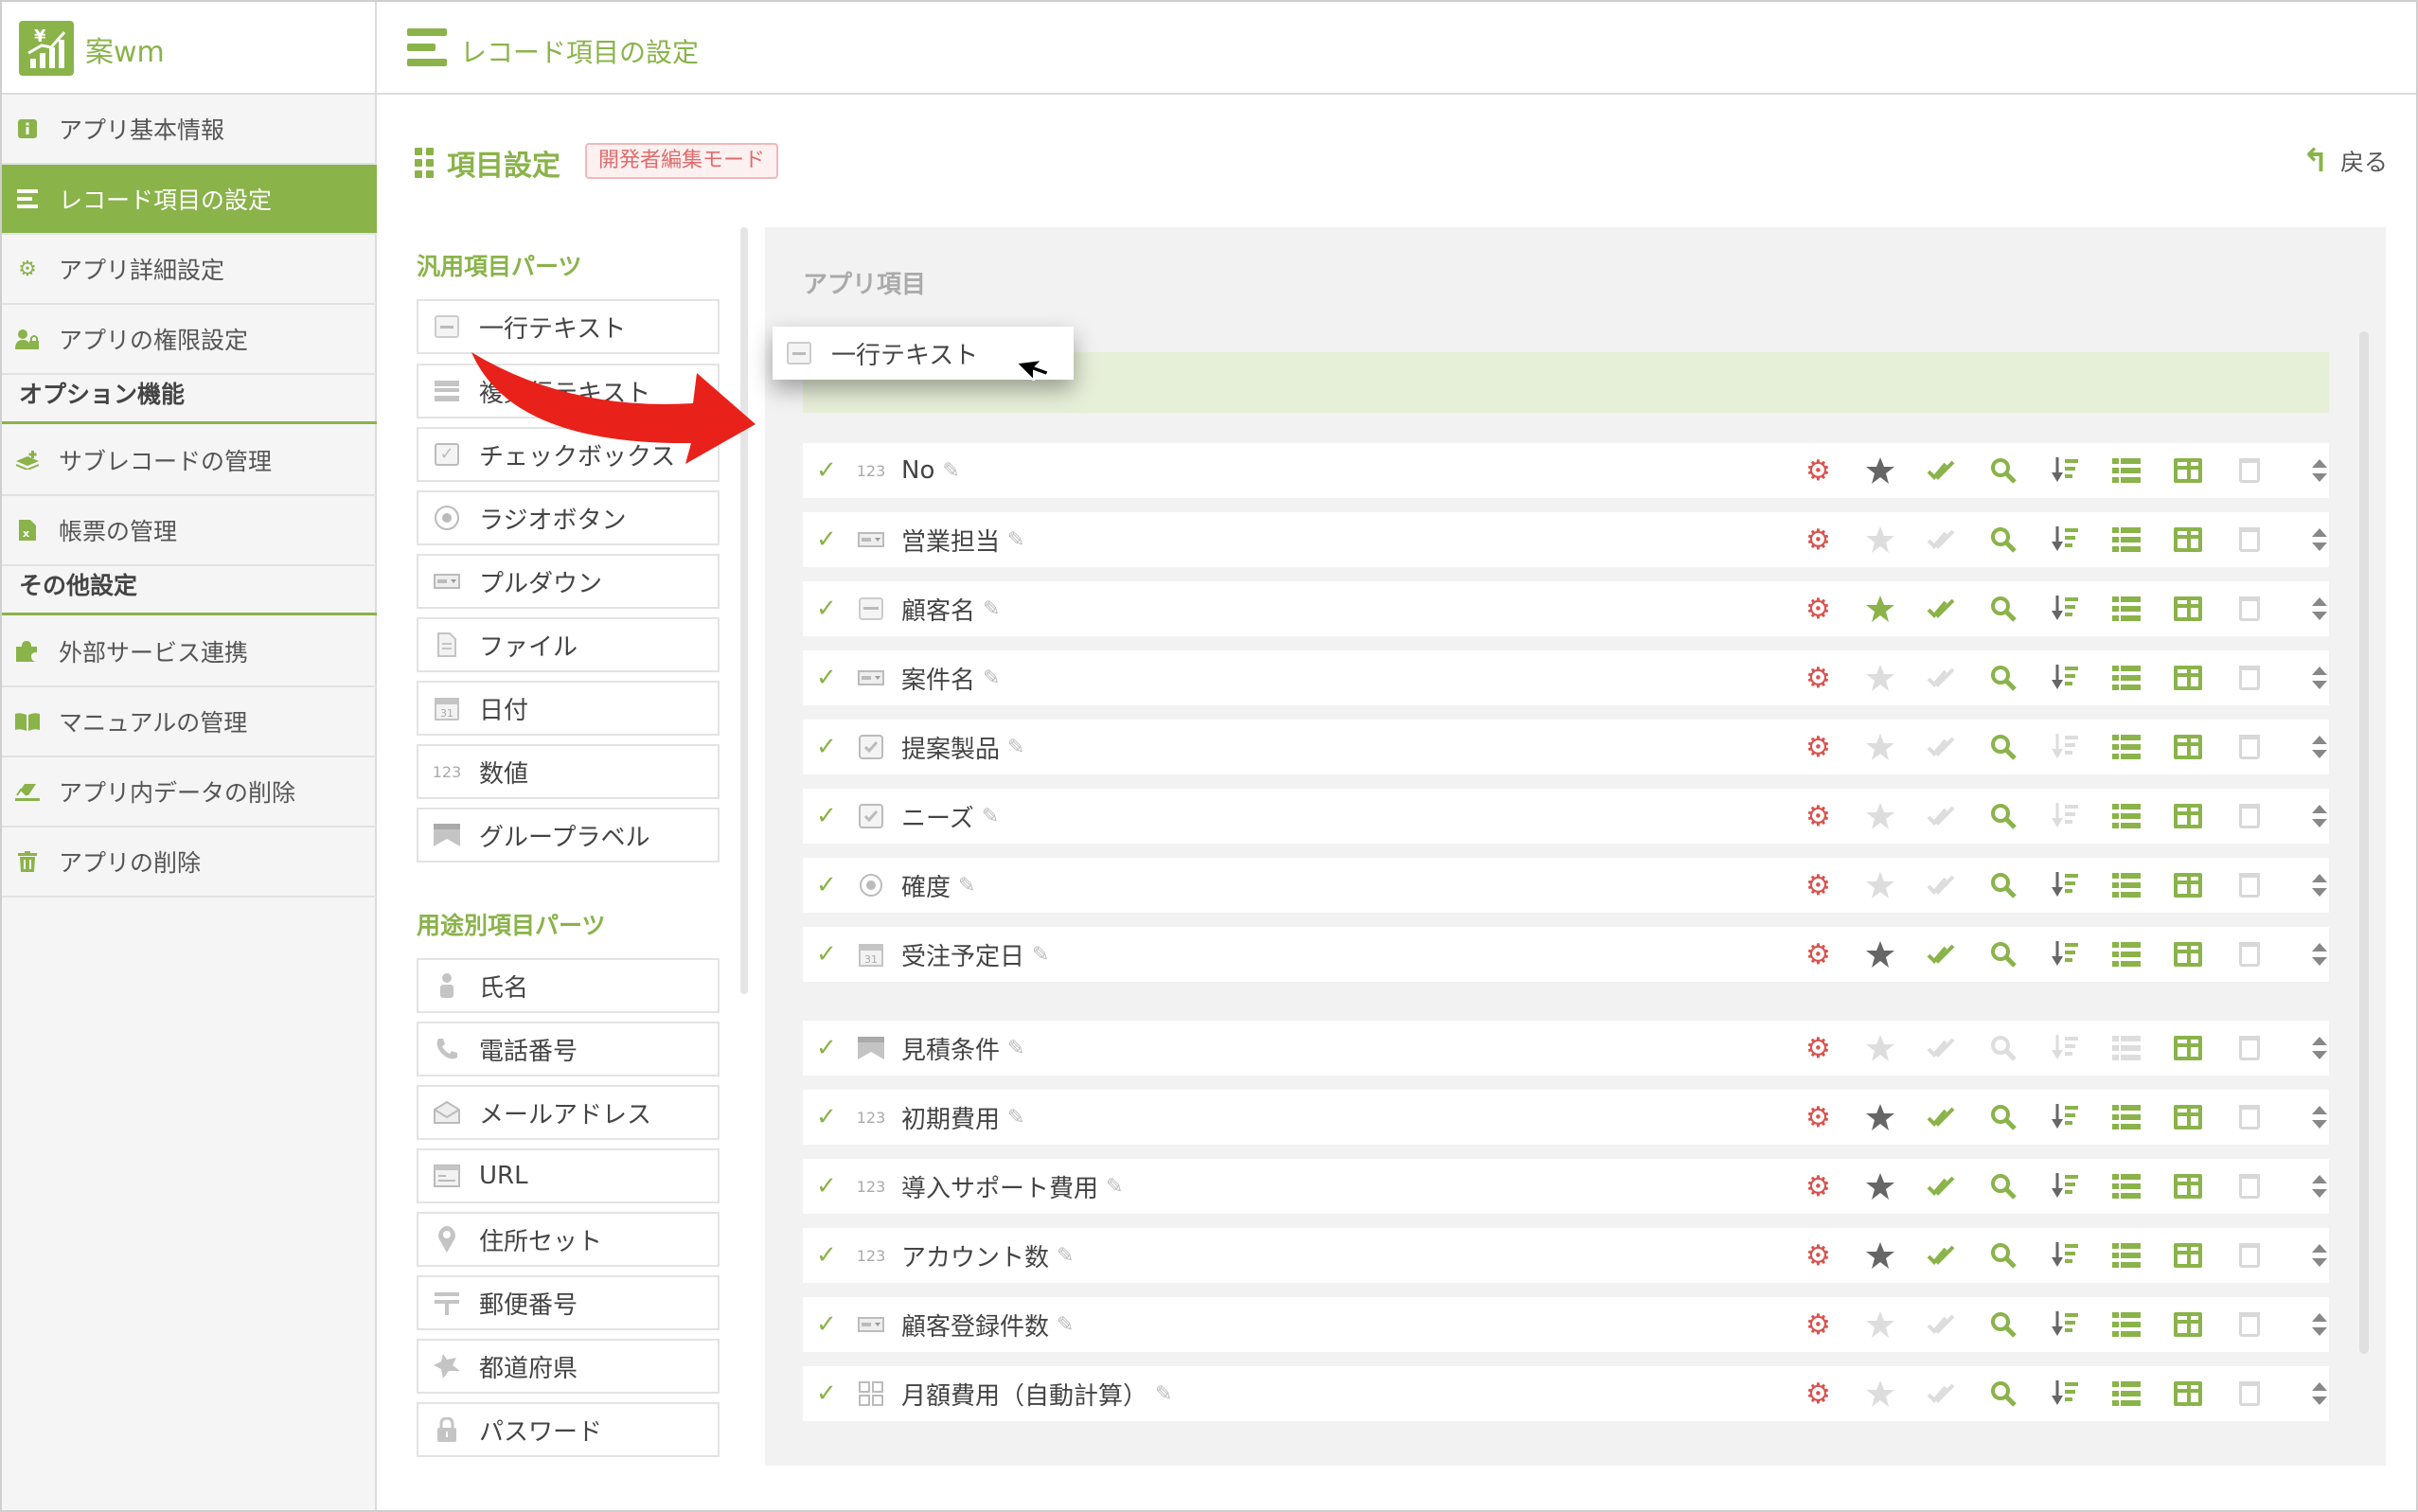 This screenshot has height=1512, width=2418. Describe the element at coordinates (569, 1429) in the screenshot. I see `part-password: パスワード` at that location.